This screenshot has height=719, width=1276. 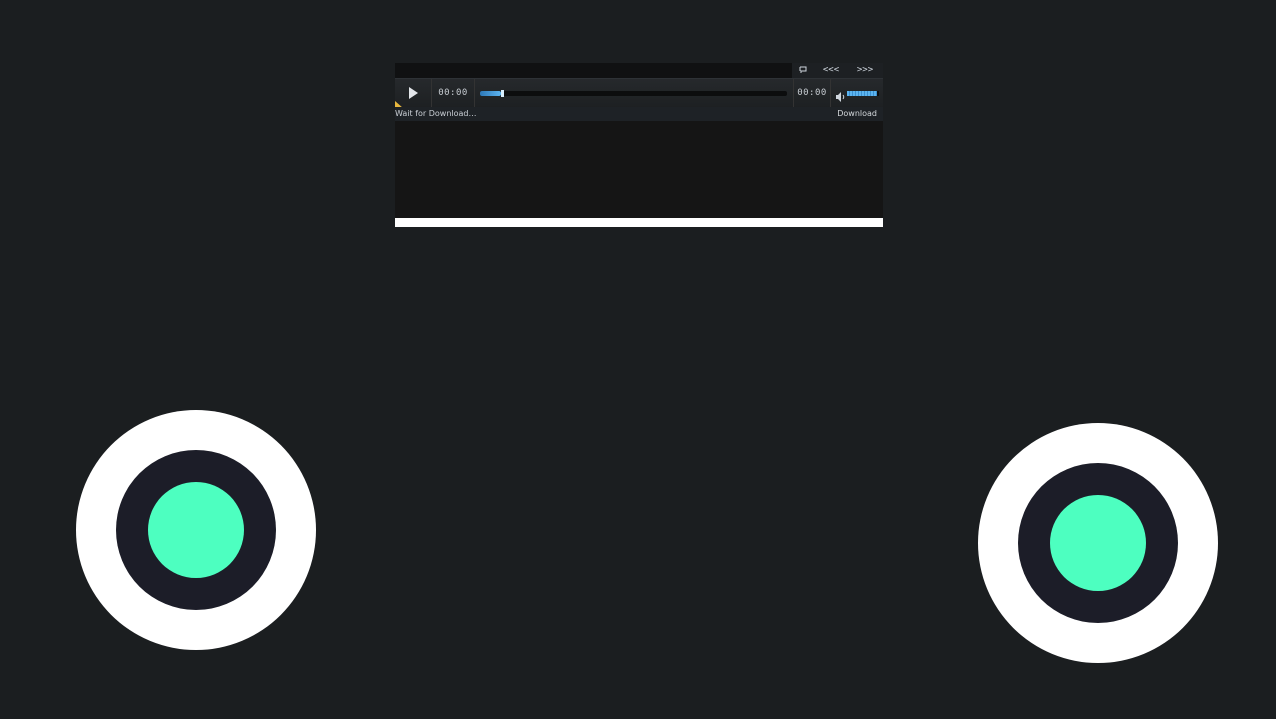 I want to click on volume-icon, so click(x=841, y=95).